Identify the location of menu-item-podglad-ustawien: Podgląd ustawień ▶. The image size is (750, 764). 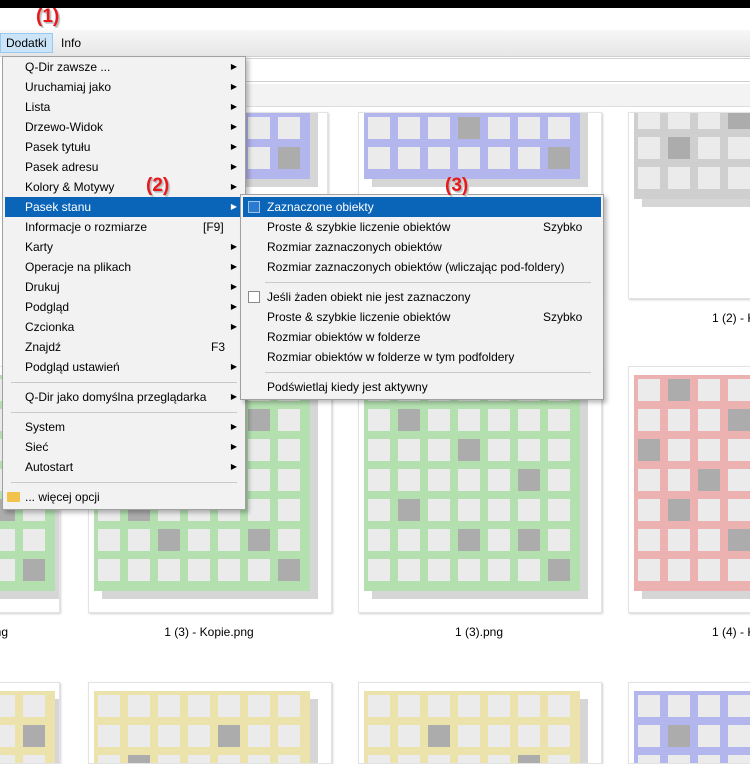
(124, 367).